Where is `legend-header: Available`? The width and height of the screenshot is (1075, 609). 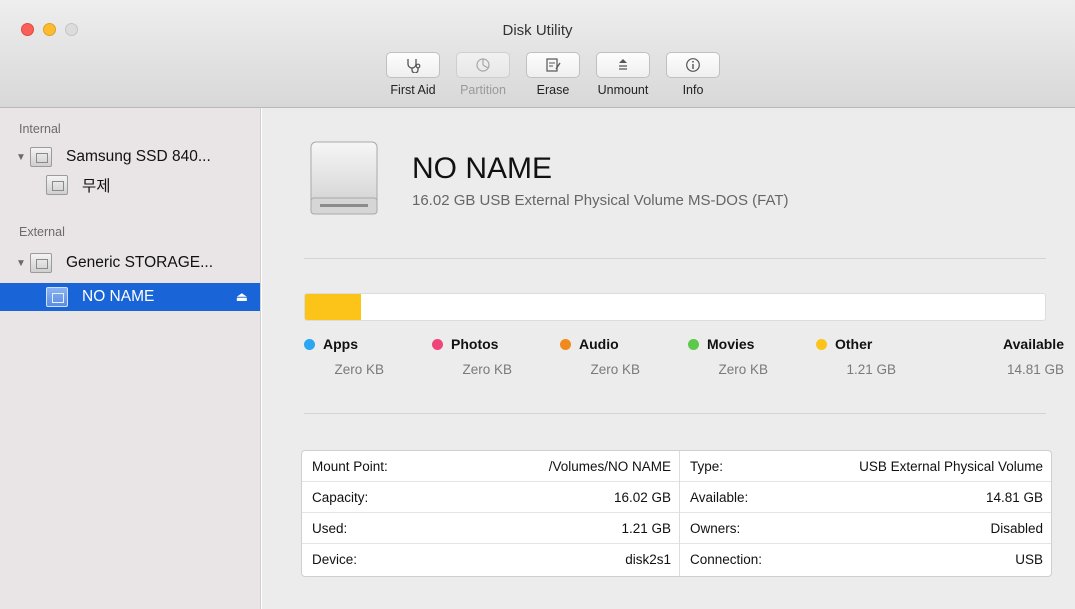 legend-header: Available is located at coordinates (1004, 344).